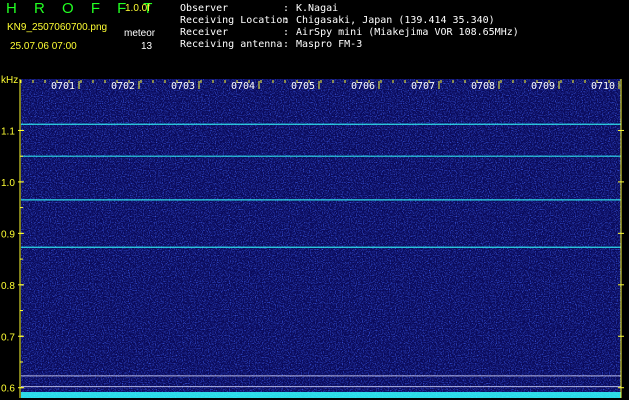  What do you see at coordinates (8, 131) in the screenshot?
I see `y-tick-label: 1.1` at bounding box center [8, 131].